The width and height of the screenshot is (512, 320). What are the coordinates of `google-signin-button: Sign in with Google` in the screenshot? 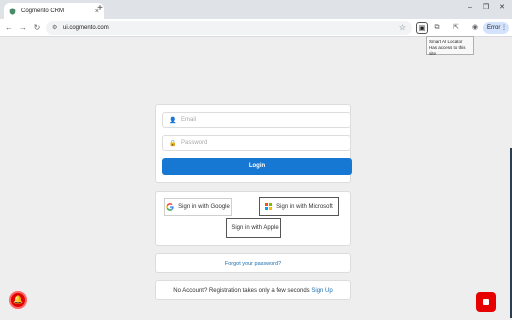 It's located at (198, 207).